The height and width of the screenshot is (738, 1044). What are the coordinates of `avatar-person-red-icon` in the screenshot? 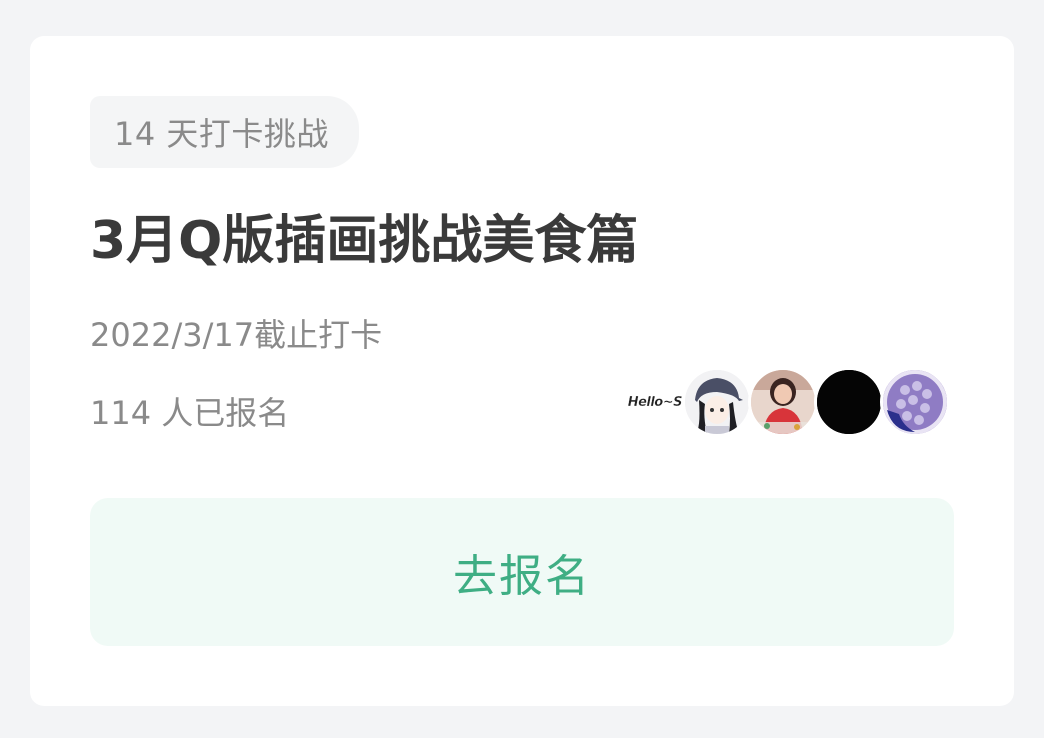 It's located at (783, 402).